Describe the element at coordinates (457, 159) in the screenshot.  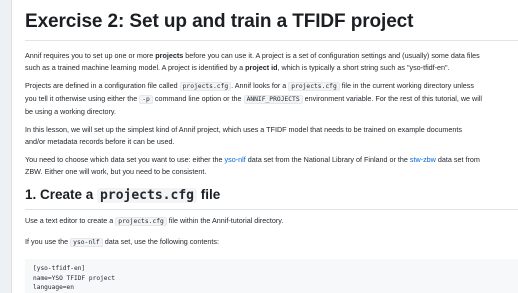
I see `text: data set from` at that location.